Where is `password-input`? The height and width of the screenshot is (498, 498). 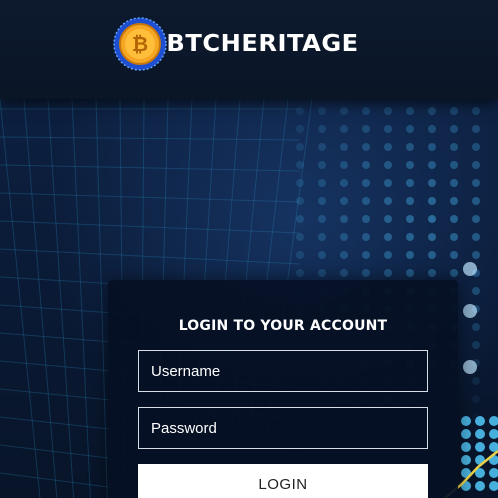 password-input is located at coordinates (283, 428).